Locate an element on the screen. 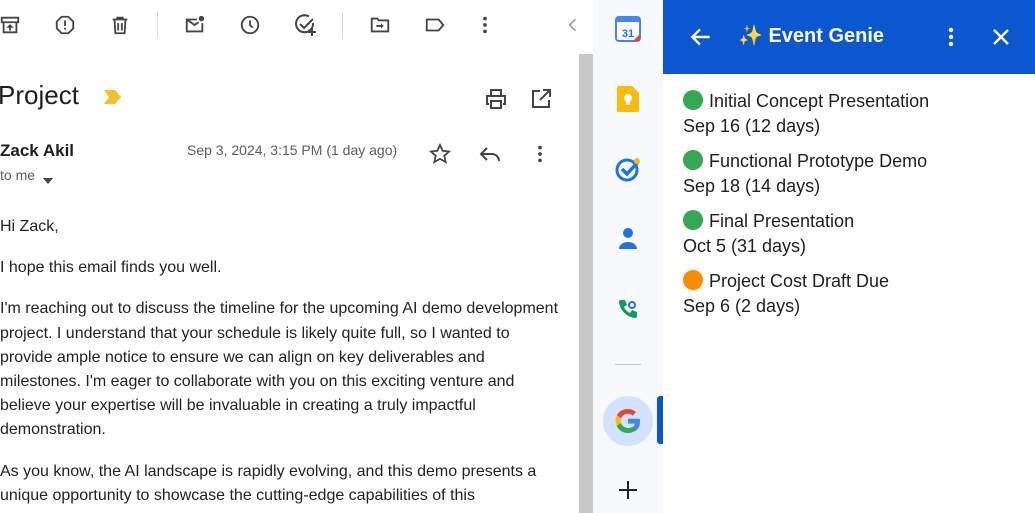 The height and width of the screenshot is (513, 1035). star-icon is located at coordinates (440, 153).